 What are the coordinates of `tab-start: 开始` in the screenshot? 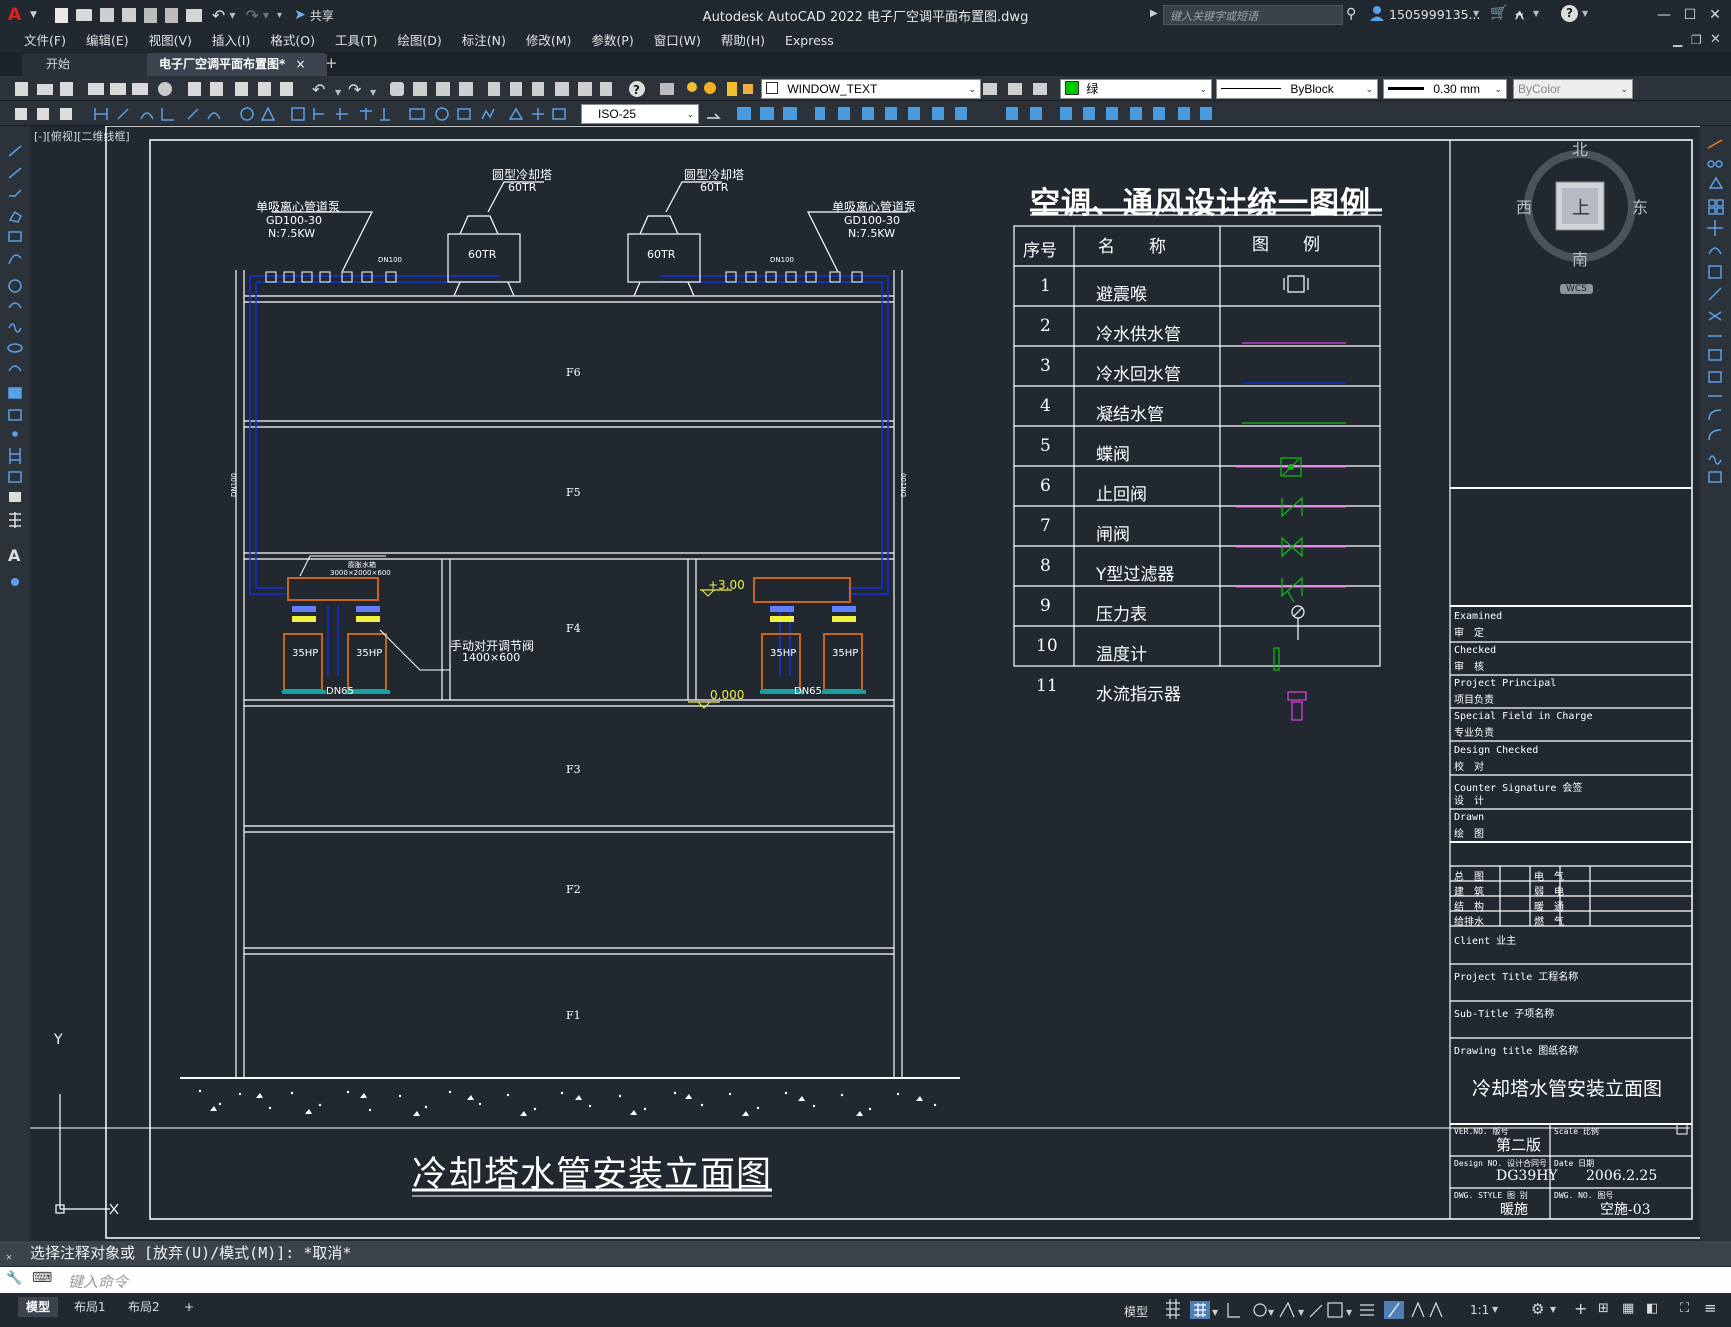 It's located at (87, 64).